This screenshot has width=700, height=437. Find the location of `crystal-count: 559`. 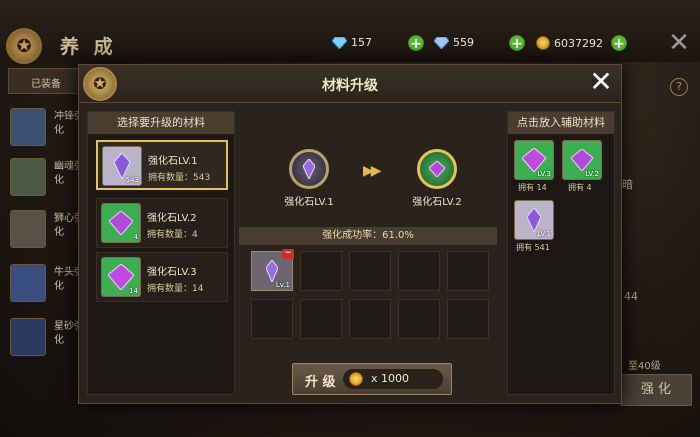

crystal-count: 559 is located at coordinates (463, 42).